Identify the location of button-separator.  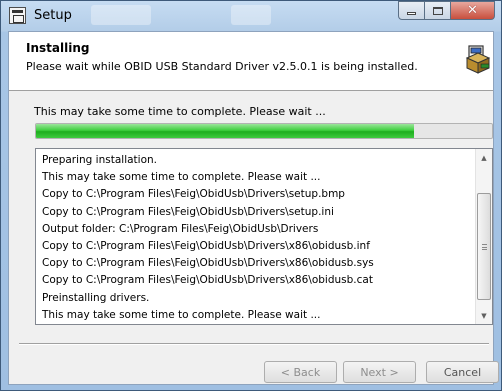
(254, 344).